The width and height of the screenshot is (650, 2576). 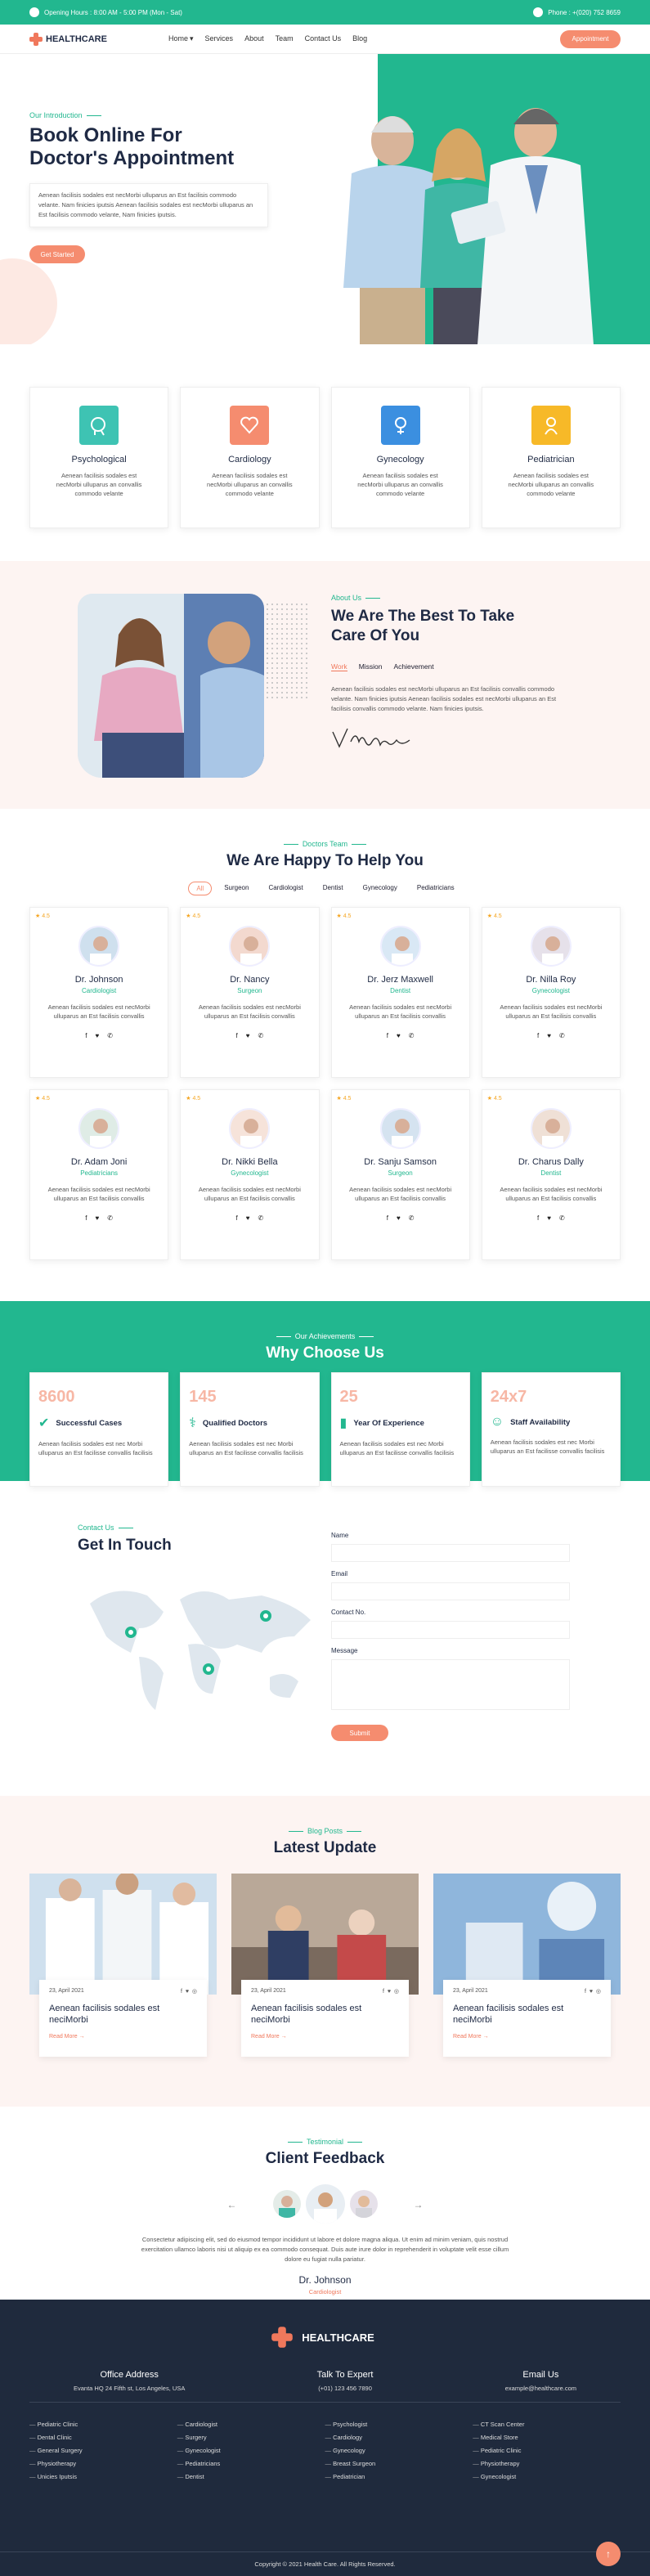 What do you see at coordinates (325, 844) in the screenshot?
I see `team-eyebrow: Doctors Team` at bounding box center [325, 844].